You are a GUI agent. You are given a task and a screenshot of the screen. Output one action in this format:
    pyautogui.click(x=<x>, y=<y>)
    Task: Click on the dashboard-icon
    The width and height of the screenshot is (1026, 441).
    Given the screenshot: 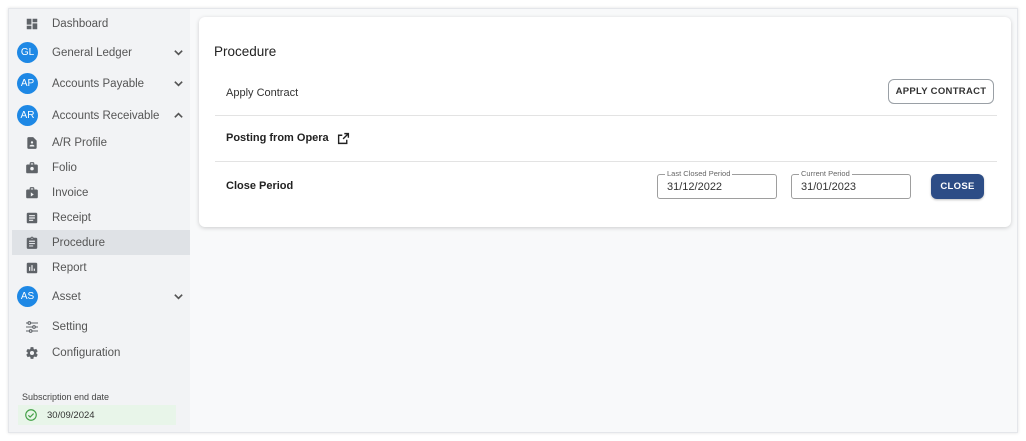 What is the action you would take?
    pyautogui.click(x=32, y=24)
    